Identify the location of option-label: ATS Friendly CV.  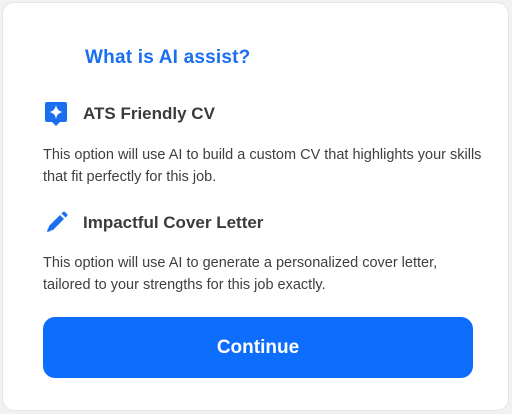
(149, 113).